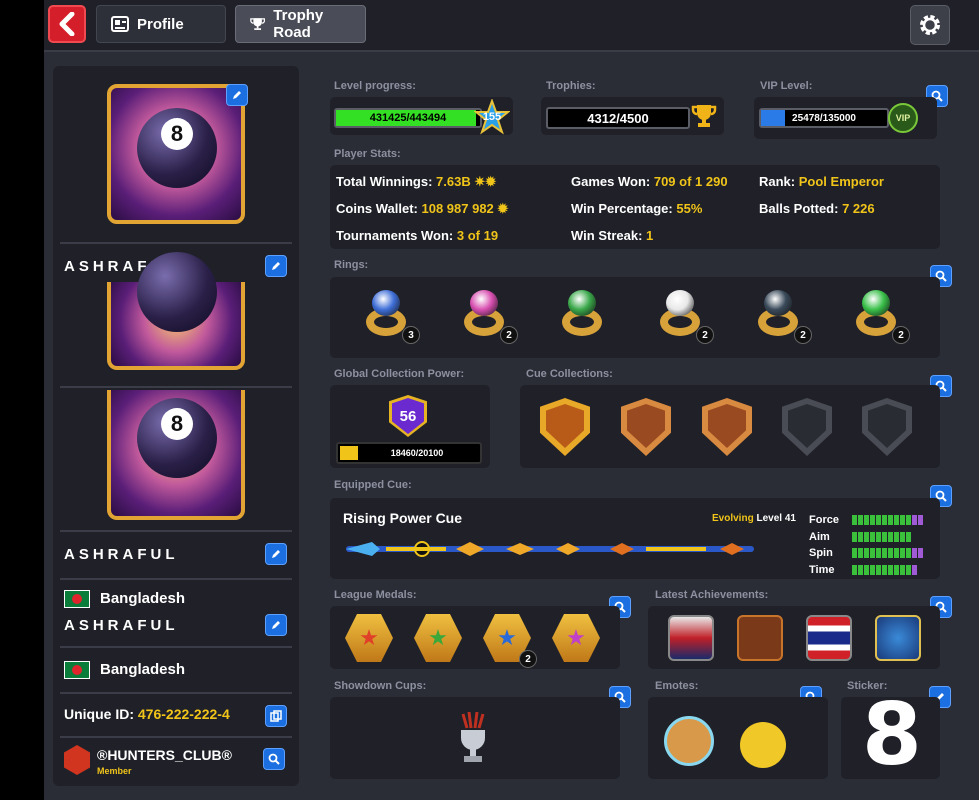 The image size is (979, 800). I want to click on club-role: Member, so click(114, 771).